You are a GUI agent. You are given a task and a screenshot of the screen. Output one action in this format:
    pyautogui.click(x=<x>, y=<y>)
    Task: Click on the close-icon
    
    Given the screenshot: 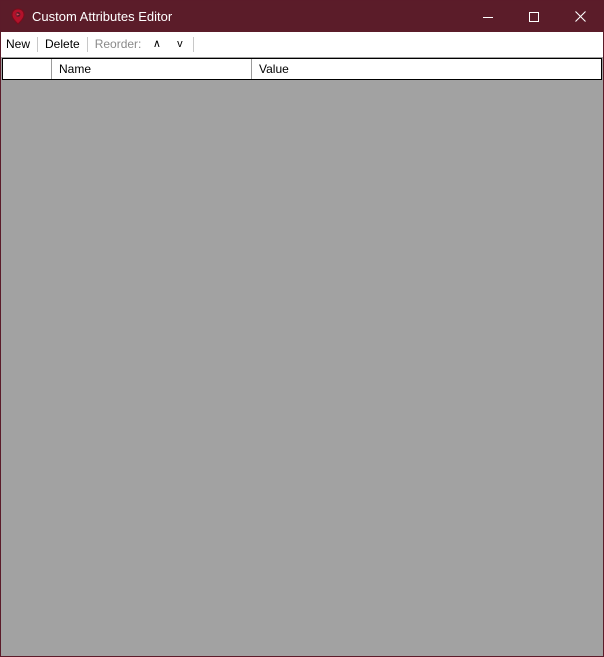 What is the action you would take?
    pyautogui.click(x=580, y=16)
    